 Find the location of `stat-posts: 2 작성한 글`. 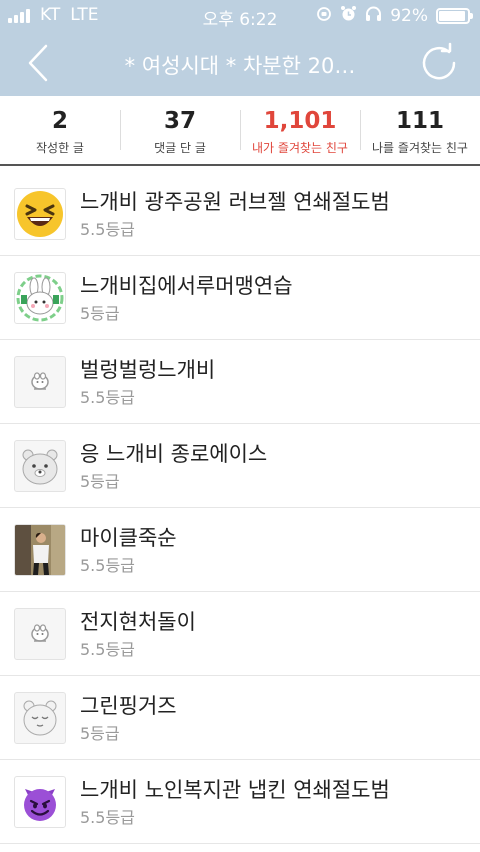

stat-posts: 2 작성한 글 is located at coordinates (60, 130).